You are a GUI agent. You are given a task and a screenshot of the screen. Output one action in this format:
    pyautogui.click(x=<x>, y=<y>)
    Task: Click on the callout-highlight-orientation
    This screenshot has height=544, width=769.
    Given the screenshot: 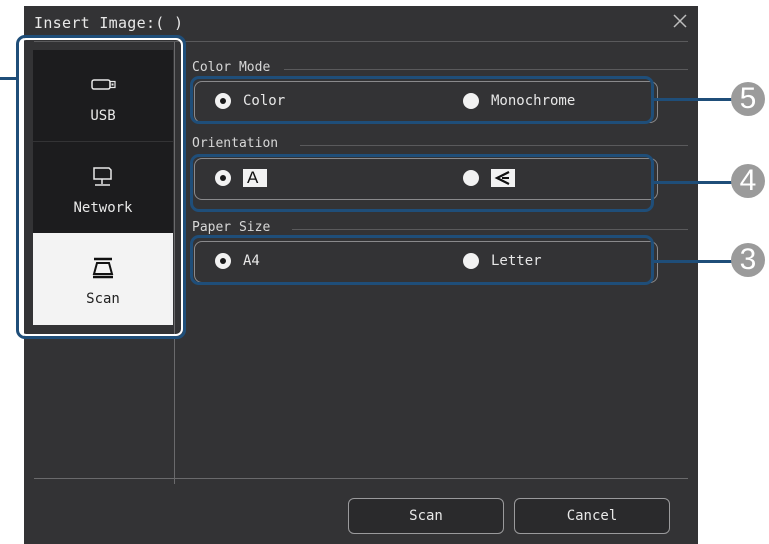 What is the action you would take?
    pyautogui.click(x=422, y=183)
    